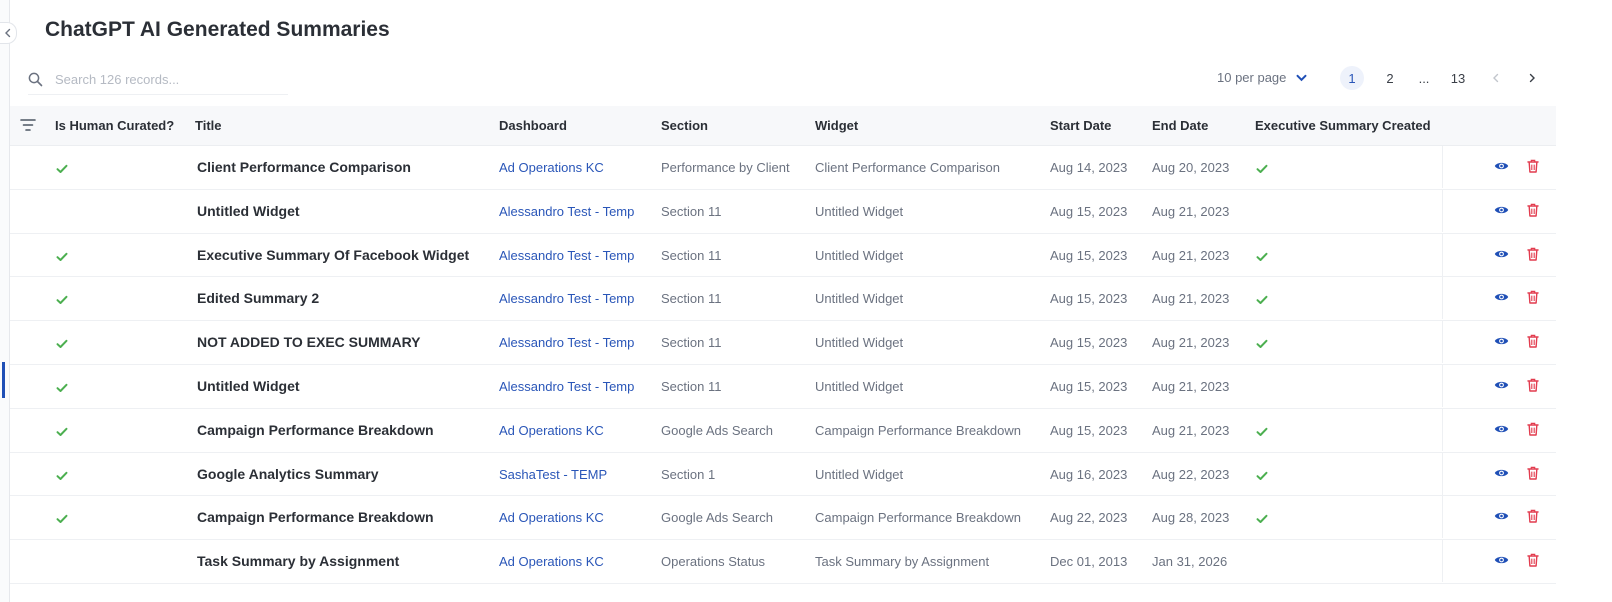  I want to click on next-page-button, so click(1532, 78).